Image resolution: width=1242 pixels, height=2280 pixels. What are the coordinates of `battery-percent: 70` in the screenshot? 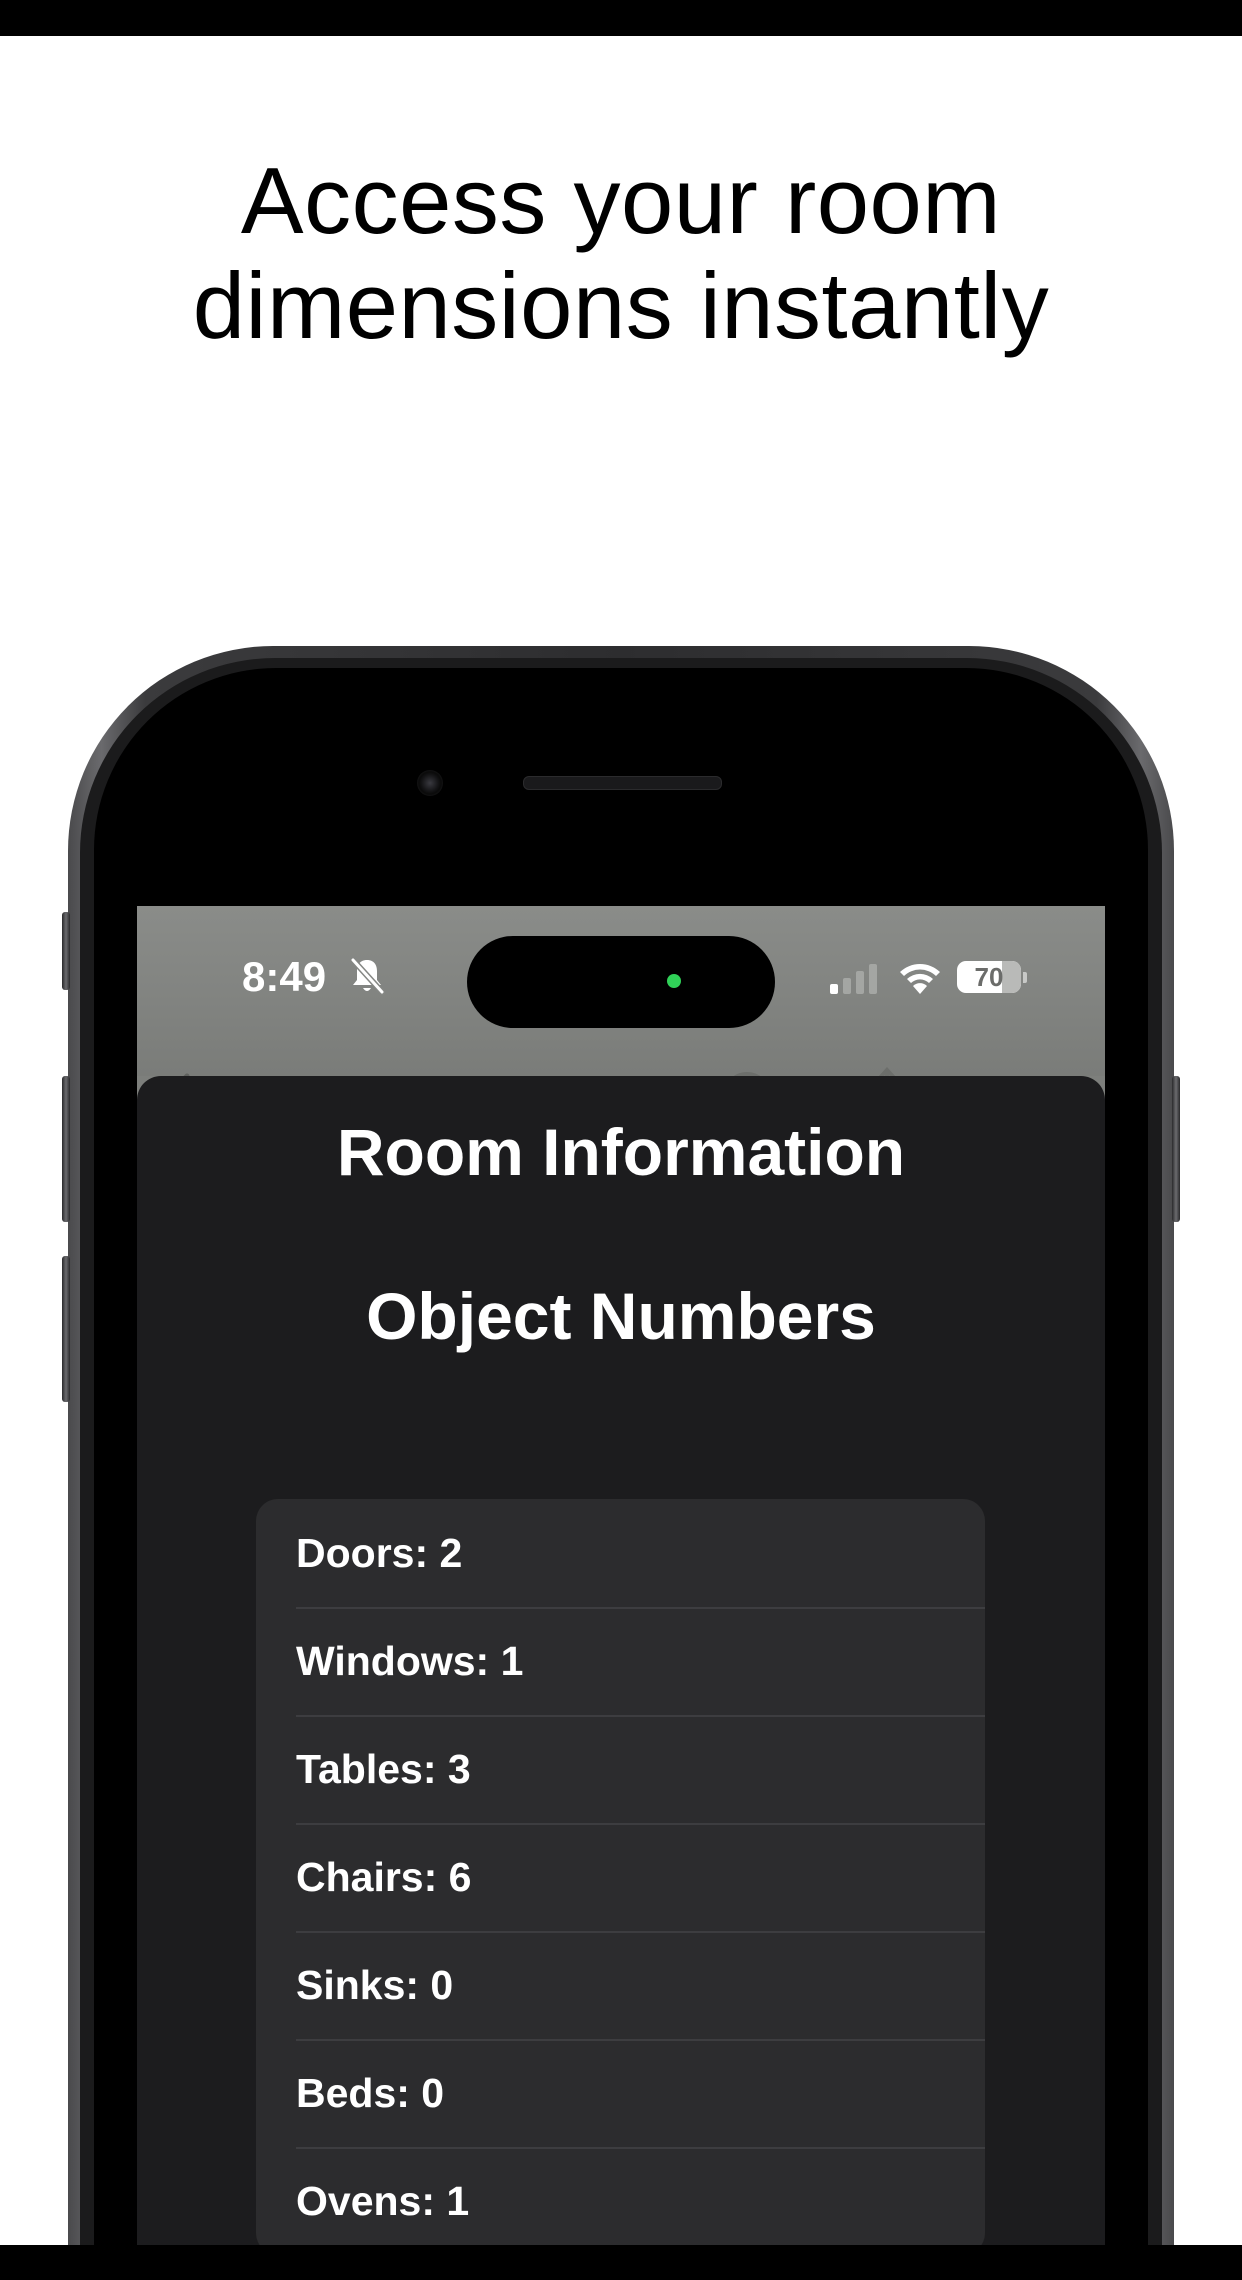 It's located at (989, 977).